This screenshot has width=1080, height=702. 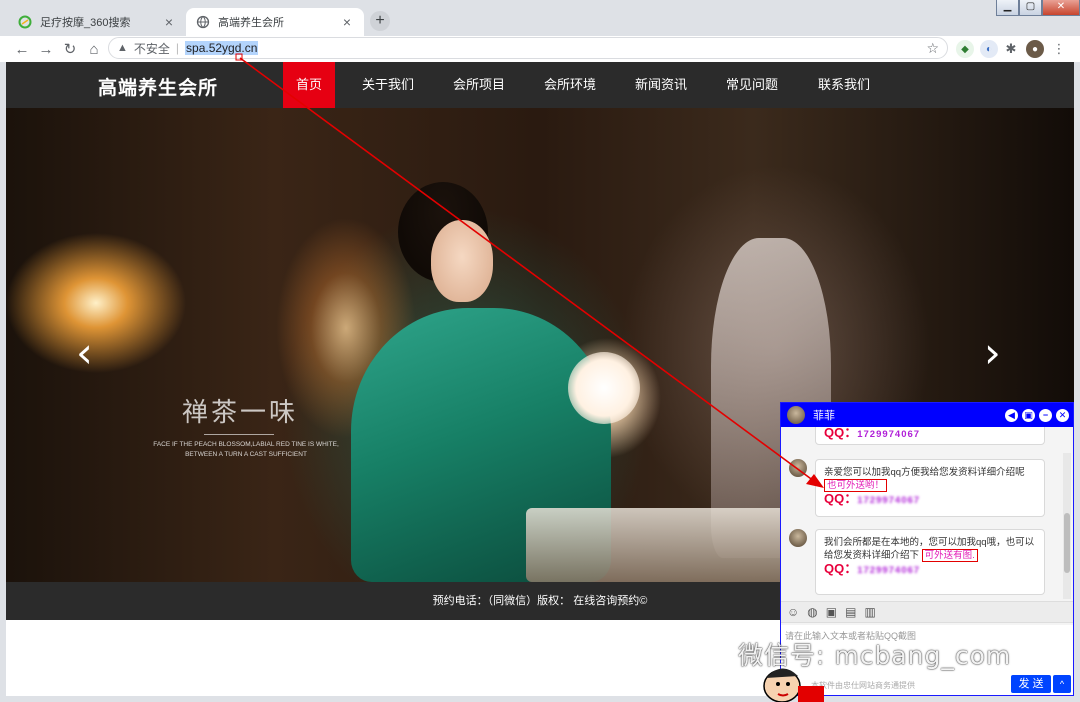 I want to click on carousel-next-icon: ›, so click(x=992, y=352).